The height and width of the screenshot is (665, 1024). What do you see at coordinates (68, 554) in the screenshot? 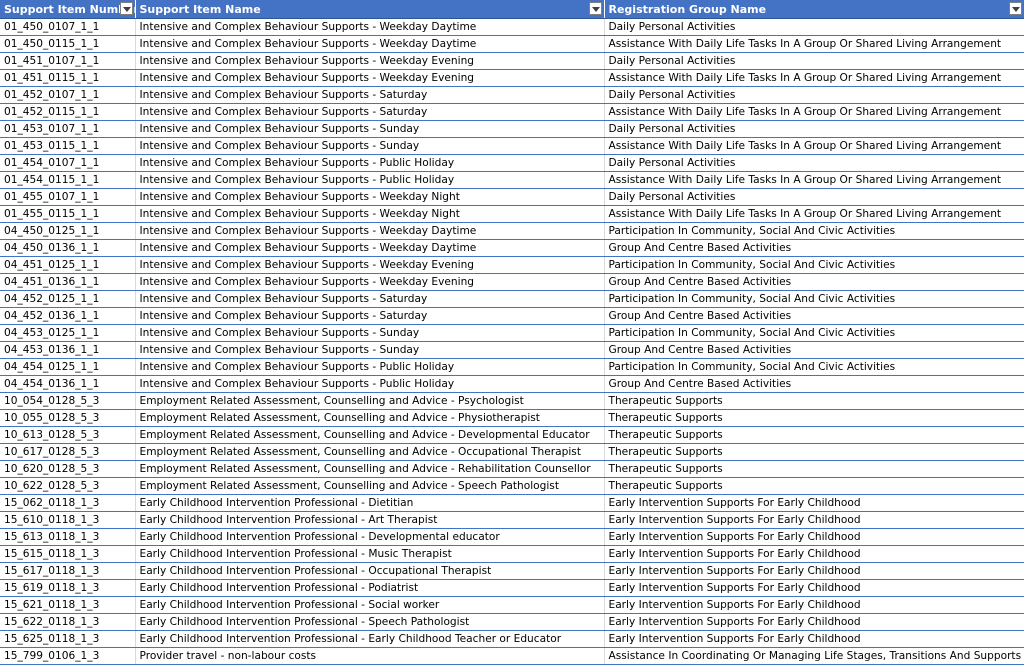
I see `cell-support-item-number: 15_615_0118_1_3` at bounding box center [68, 554].